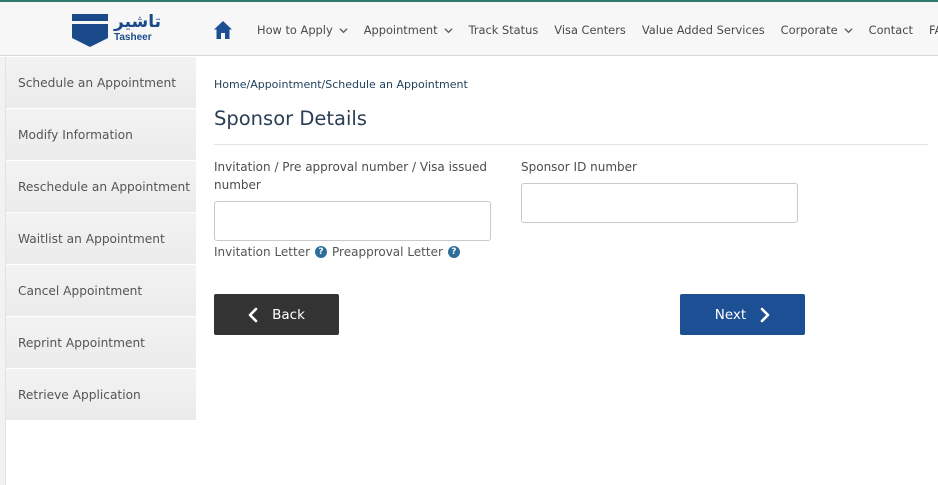  I want to click on nav-corporate: Corporate, so click(817, 30).